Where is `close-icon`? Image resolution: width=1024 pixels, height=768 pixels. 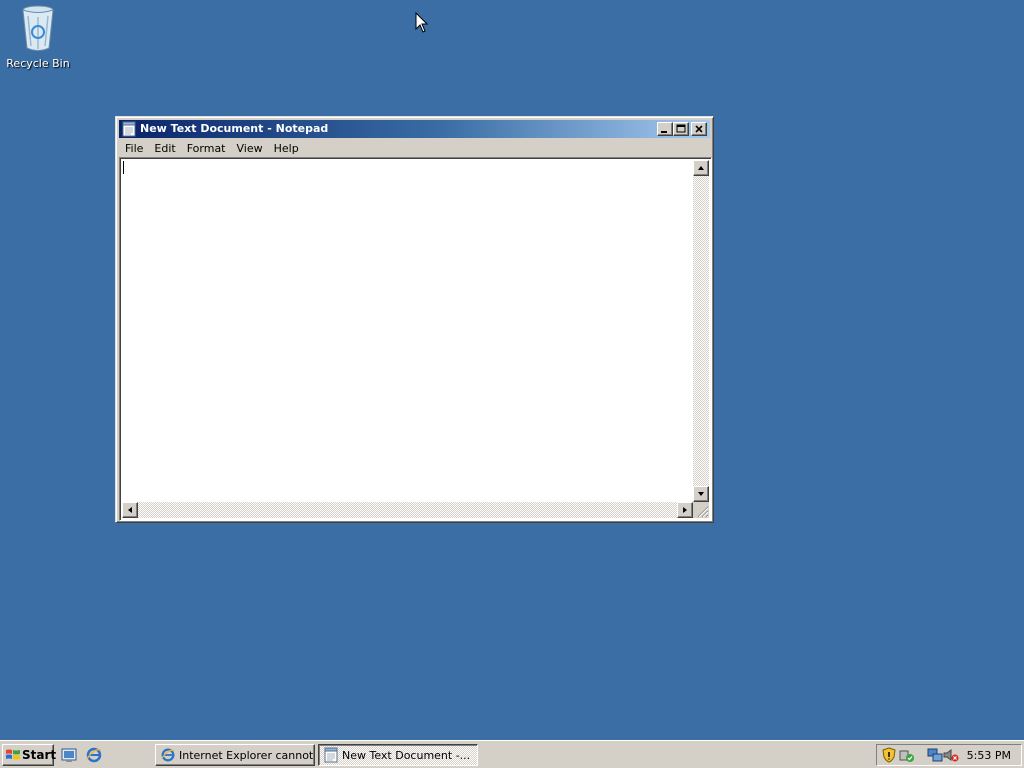
close-icon is located at coordinates (699, 129).